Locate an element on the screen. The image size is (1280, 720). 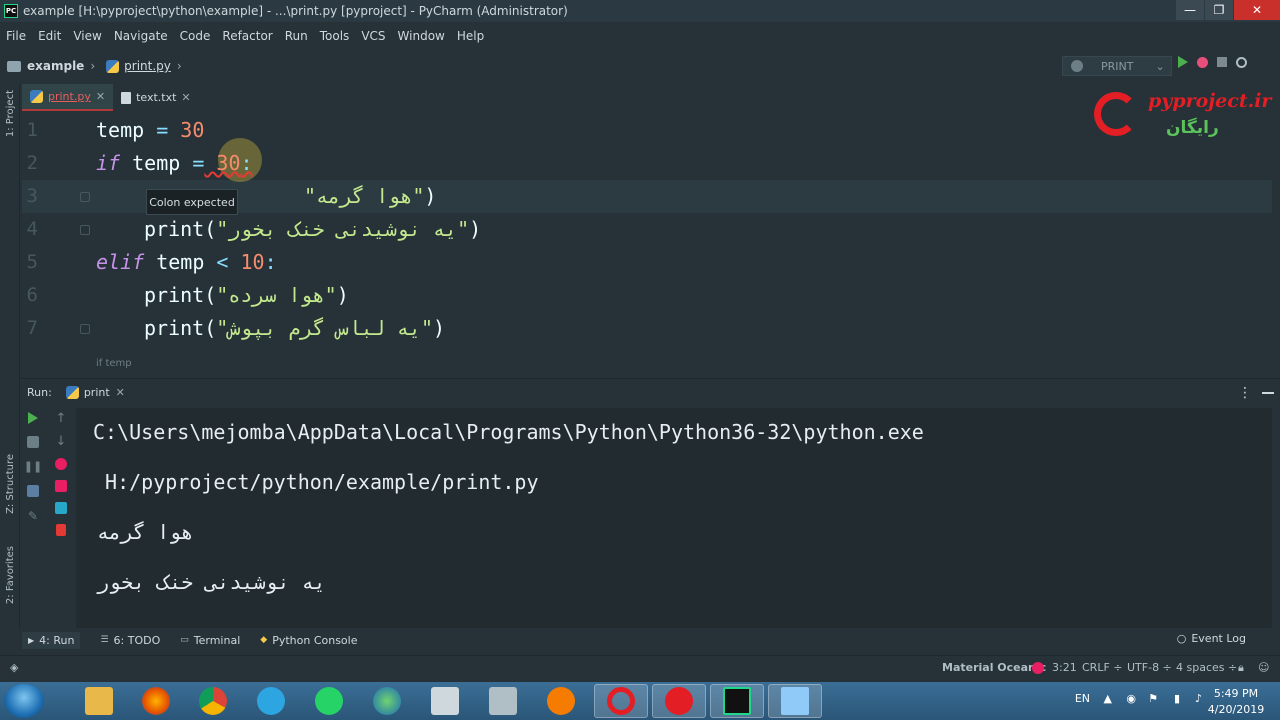
clock-time: 5:49 PM is located at coordinates (1236, 693).